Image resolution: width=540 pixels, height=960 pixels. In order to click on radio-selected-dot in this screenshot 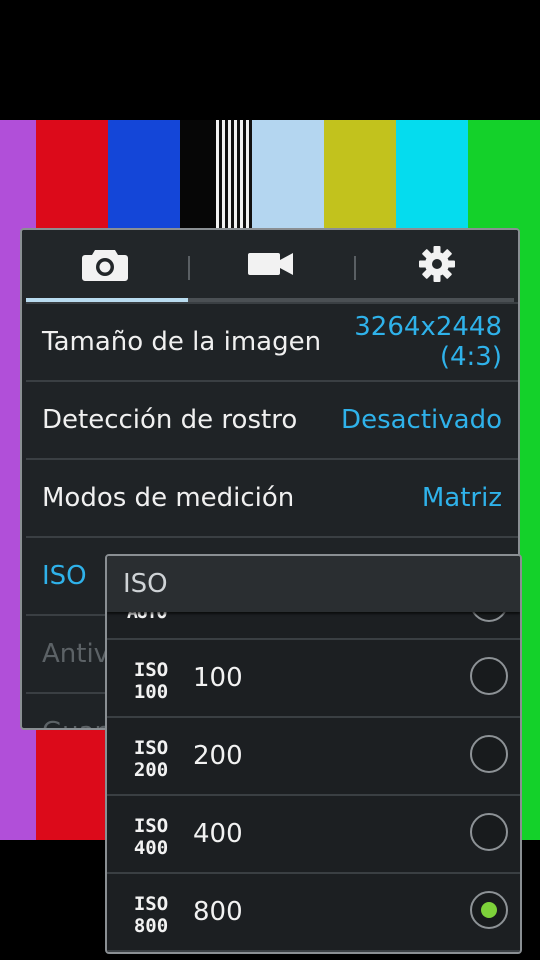, I will do `click(489, 910)`.